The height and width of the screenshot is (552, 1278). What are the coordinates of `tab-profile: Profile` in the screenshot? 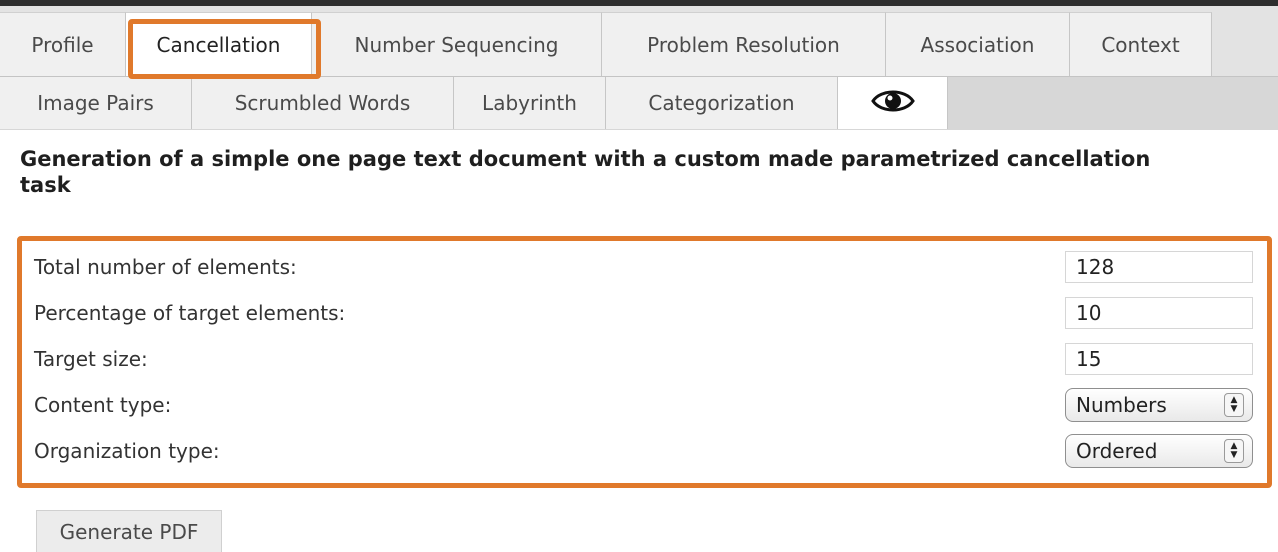 It's located at (63, 44).